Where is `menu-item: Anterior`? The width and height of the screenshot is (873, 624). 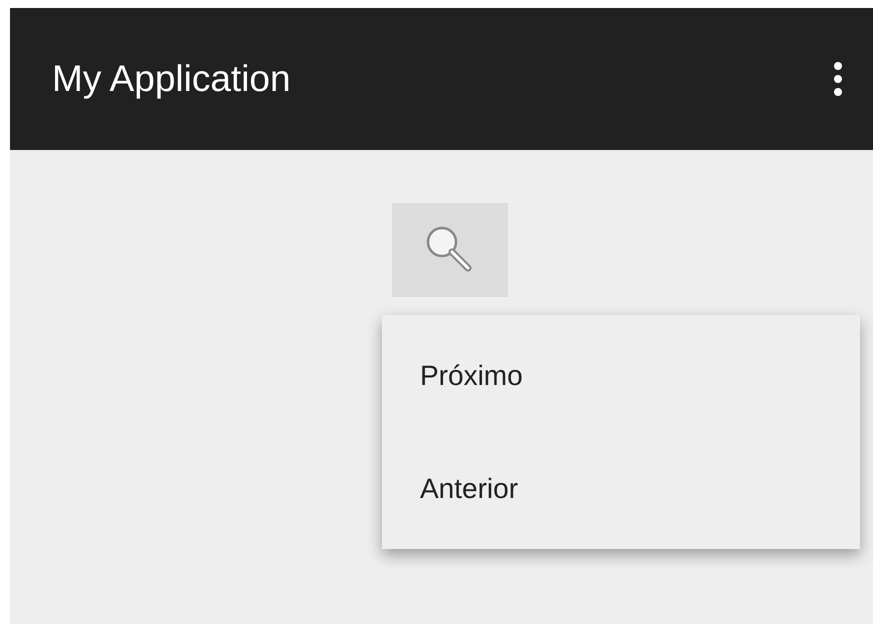 menu-item: Anterior is located at coordinates (621, 488).